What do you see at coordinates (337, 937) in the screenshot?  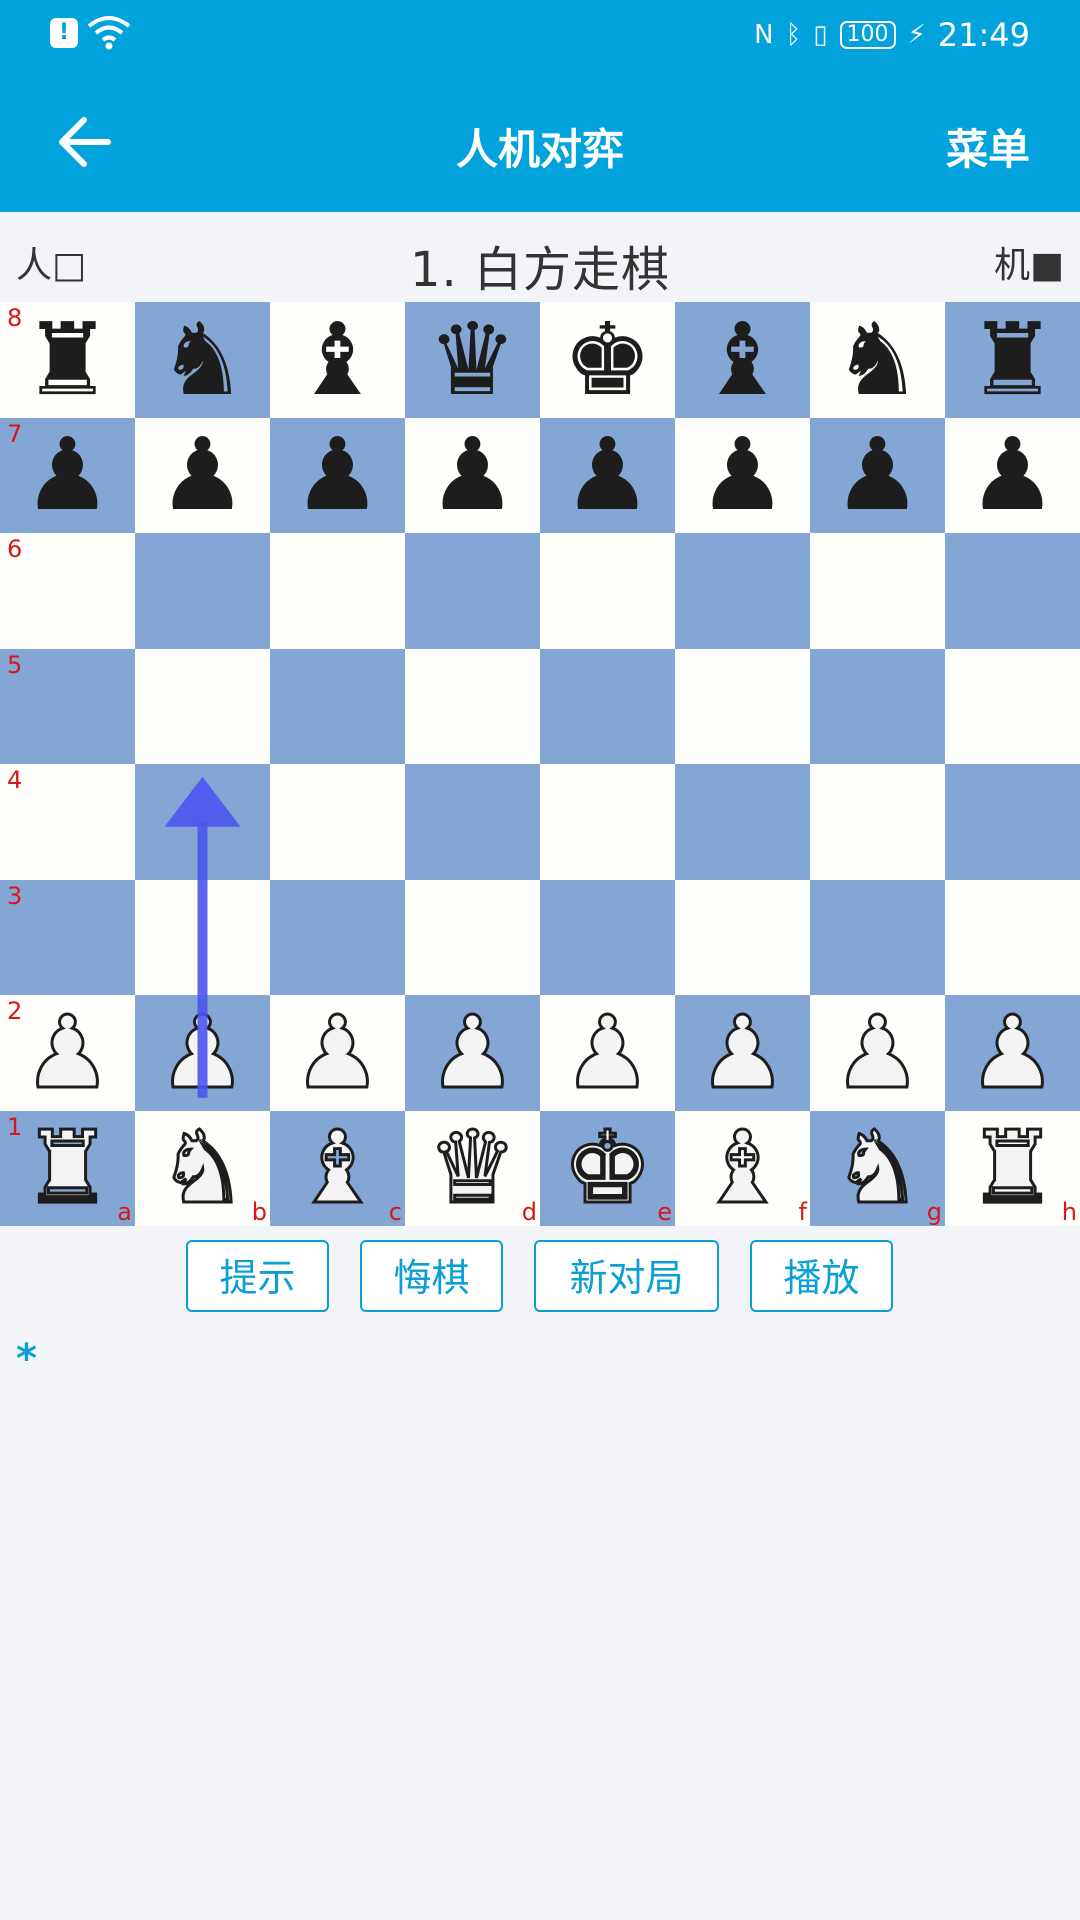 I see `square-c3` at bounding box center [337, 937].